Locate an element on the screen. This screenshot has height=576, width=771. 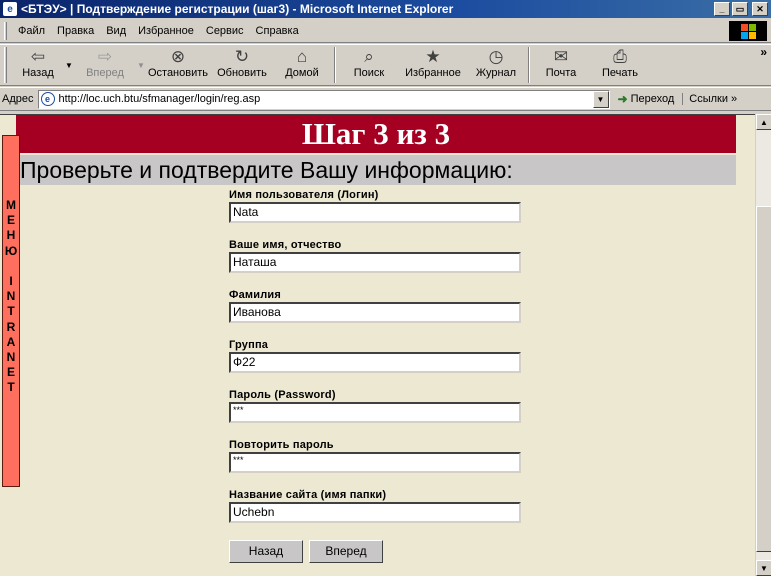
site-name-label: Название сайта (имя папки) is located at coordinates (308, 495).